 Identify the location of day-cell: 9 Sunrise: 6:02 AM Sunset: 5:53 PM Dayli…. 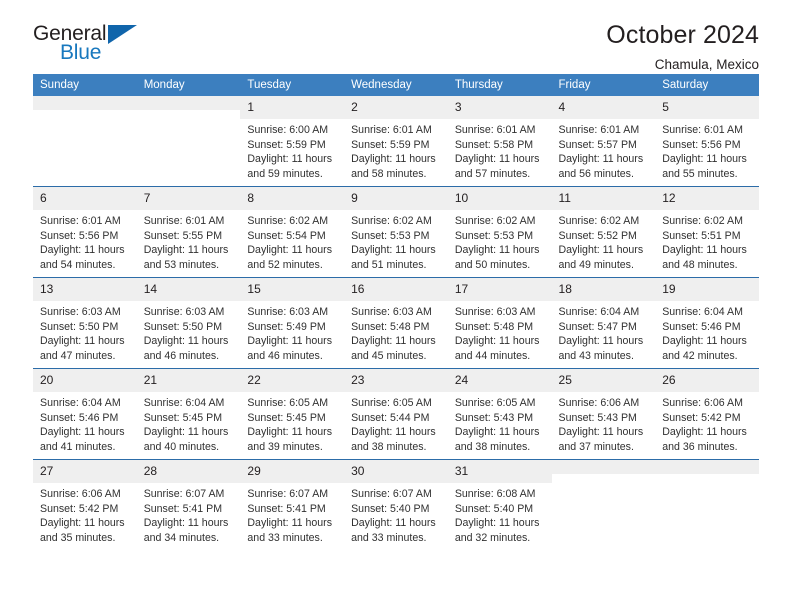
(396, 232).